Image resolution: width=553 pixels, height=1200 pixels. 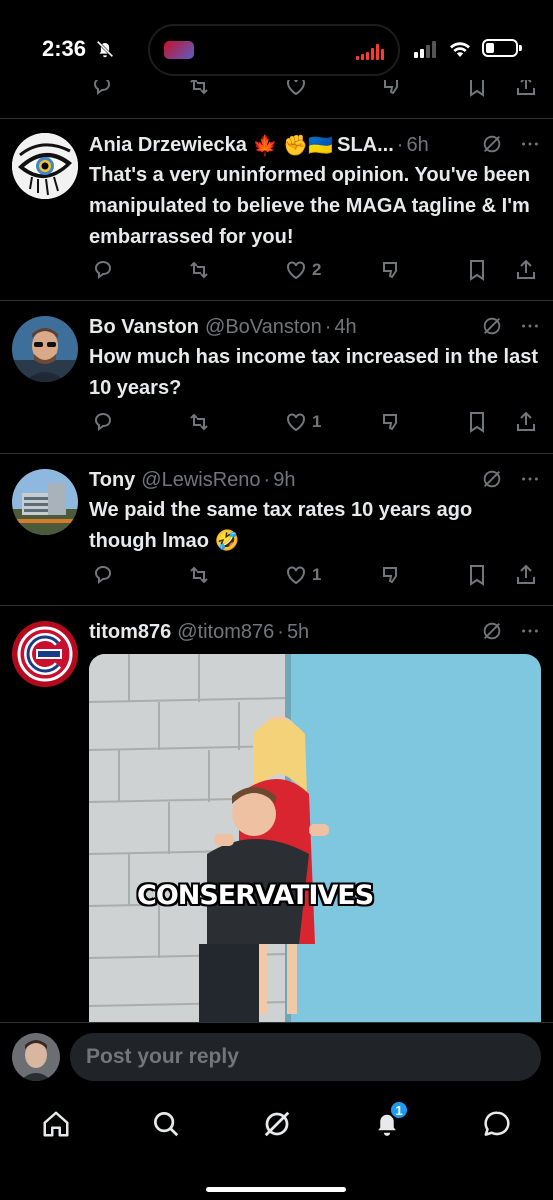 What do you see at coordinates (225, 632) in the screenshot?
I see `handle: @titom876` at bounding box center [225, 632].